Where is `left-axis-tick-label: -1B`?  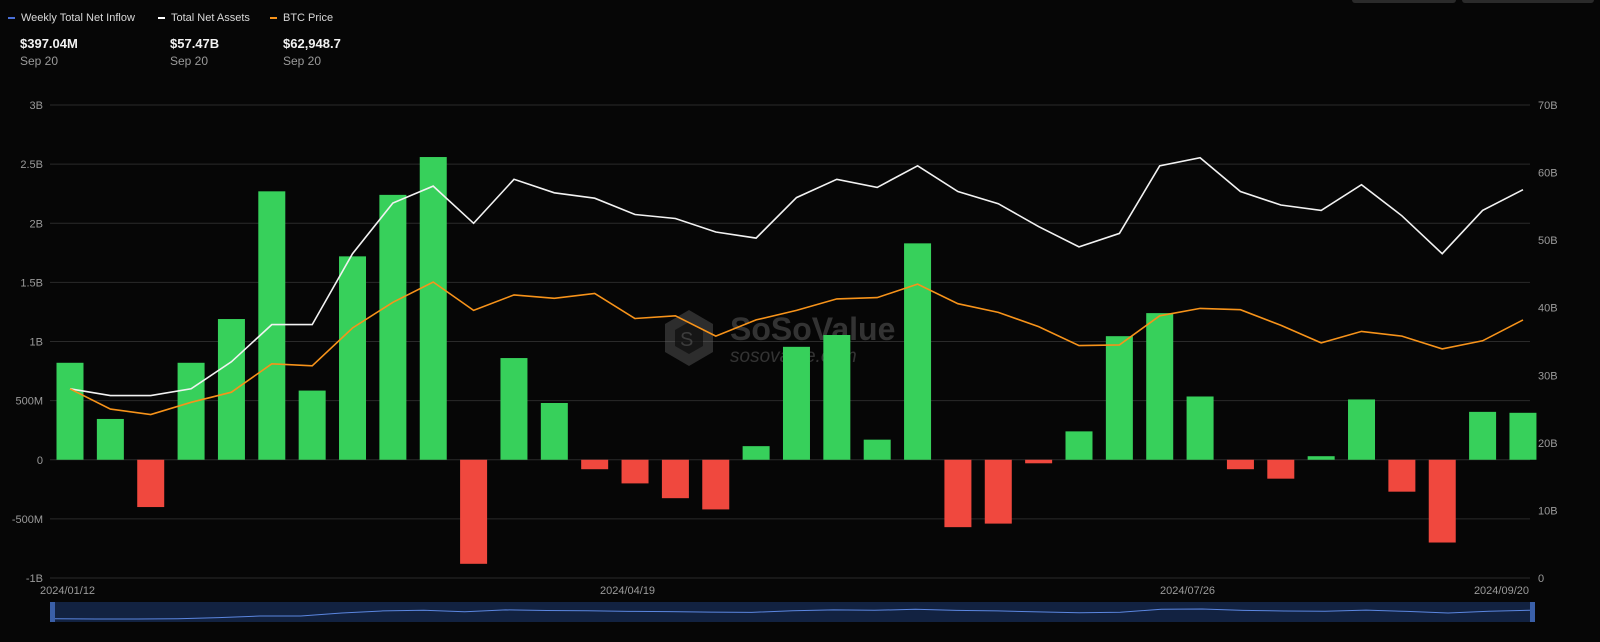
left-axis-tick-label: -1B is located at coordinates (34, 579).